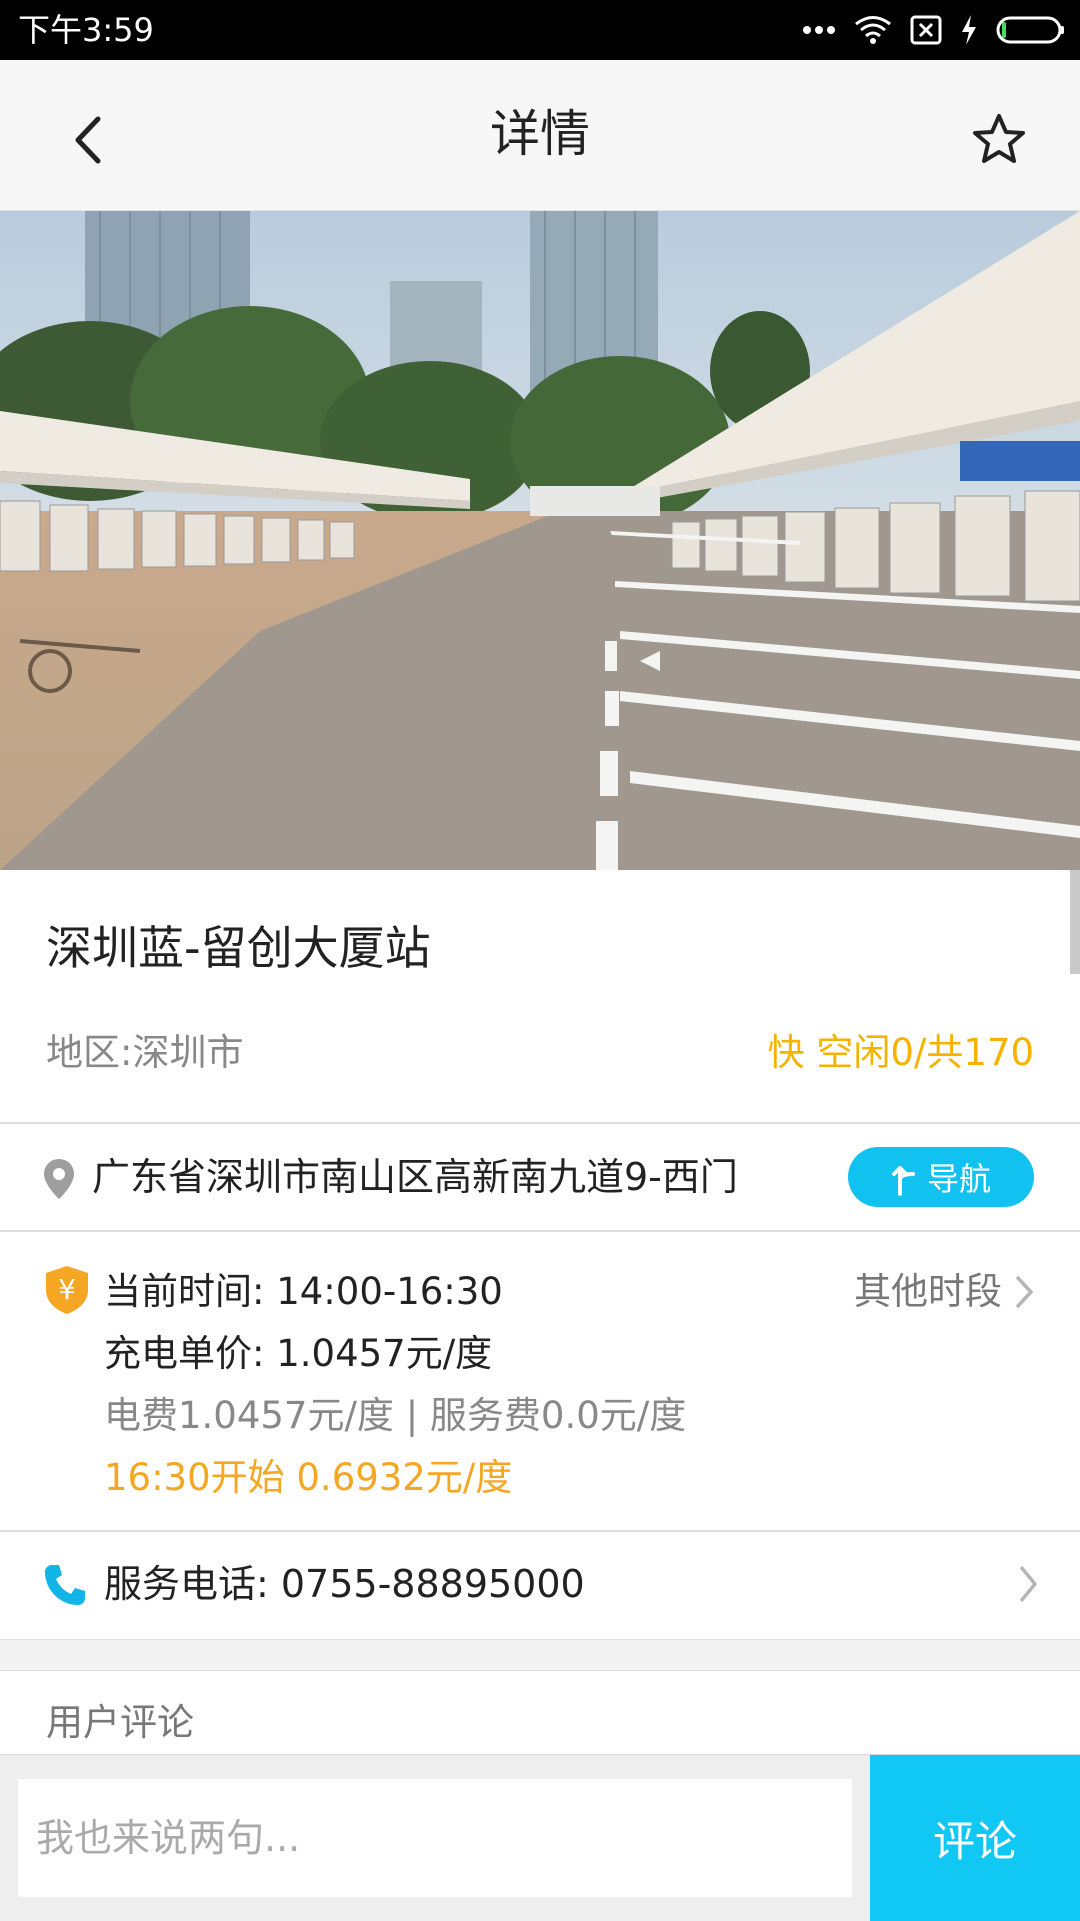 The height and width of the screenshot is (1921, 1080). I want to click on more-dots-icon, so click(819, 30).